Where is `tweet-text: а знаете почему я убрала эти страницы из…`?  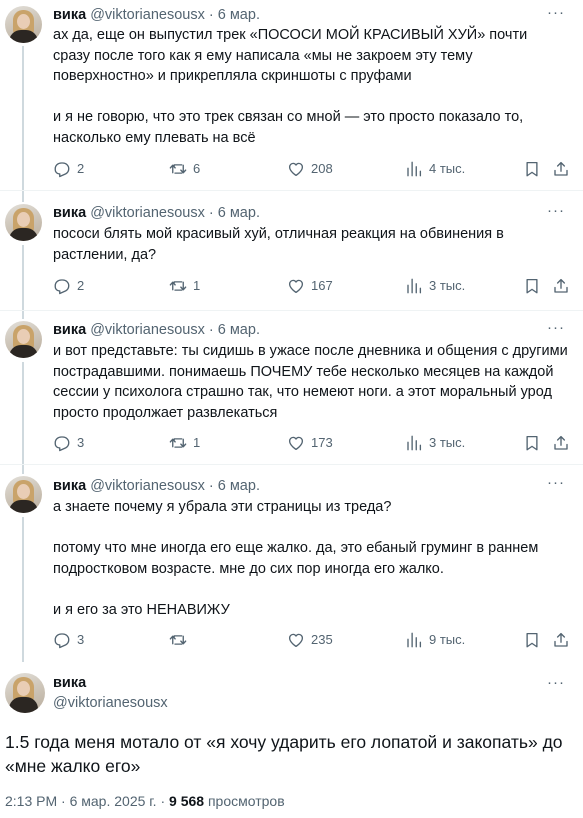 tweet-text: а знаете почему я убрала эти страницы из… is located at coordinates (310, 558).